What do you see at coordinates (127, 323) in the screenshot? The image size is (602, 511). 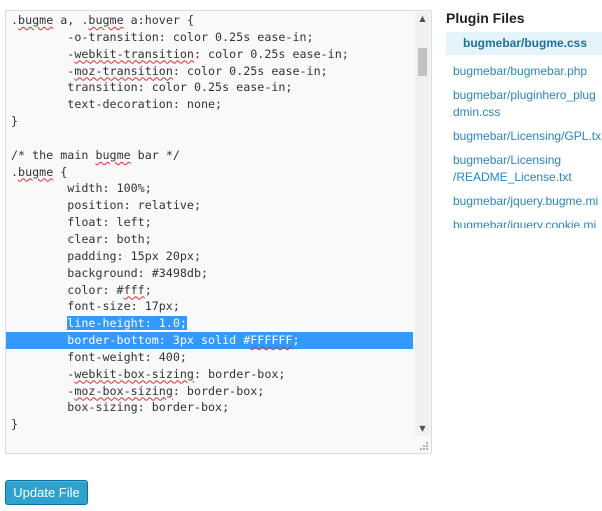 I see `selected-text: line-height: 1.0;` at bounding box center [127, 323].